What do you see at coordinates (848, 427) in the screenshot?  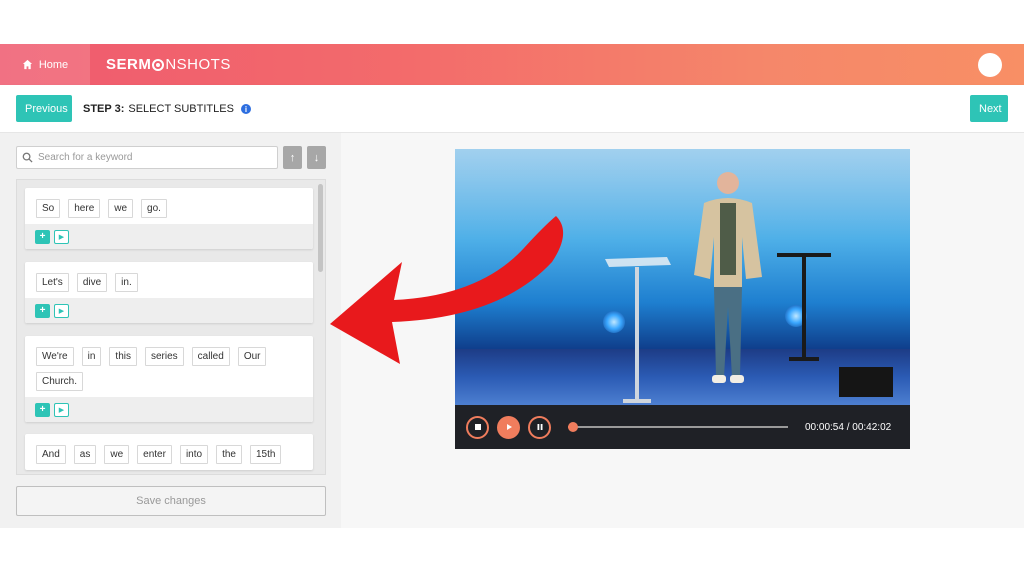 I see `time-display: 00:00:54 / 00:42:02` at bounding box center [848, 427].